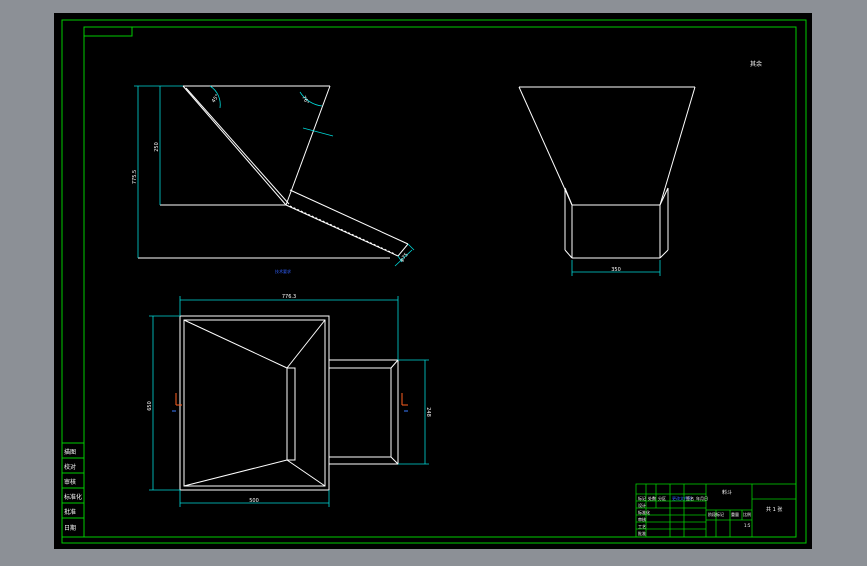 The width and height of the screenshot is (867, 566). What do you see at coordinates (662, 498) in the screenshot?
I see `tb-row-label-3: 分区` at bounding box center [662, 498].